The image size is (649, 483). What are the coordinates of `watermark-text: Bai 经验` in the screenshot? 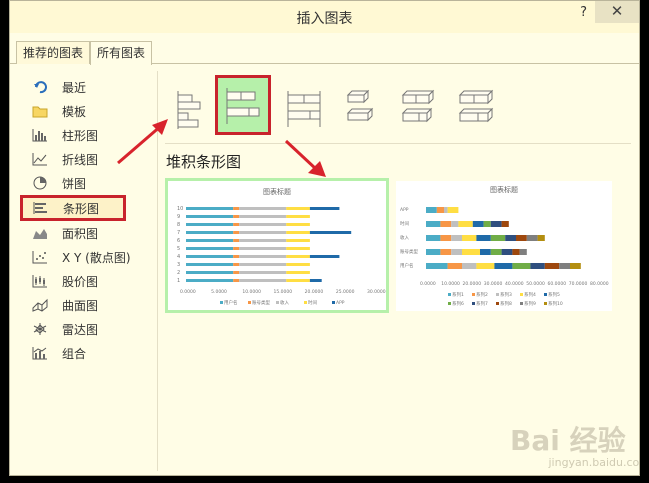 It's located at (568, 440).